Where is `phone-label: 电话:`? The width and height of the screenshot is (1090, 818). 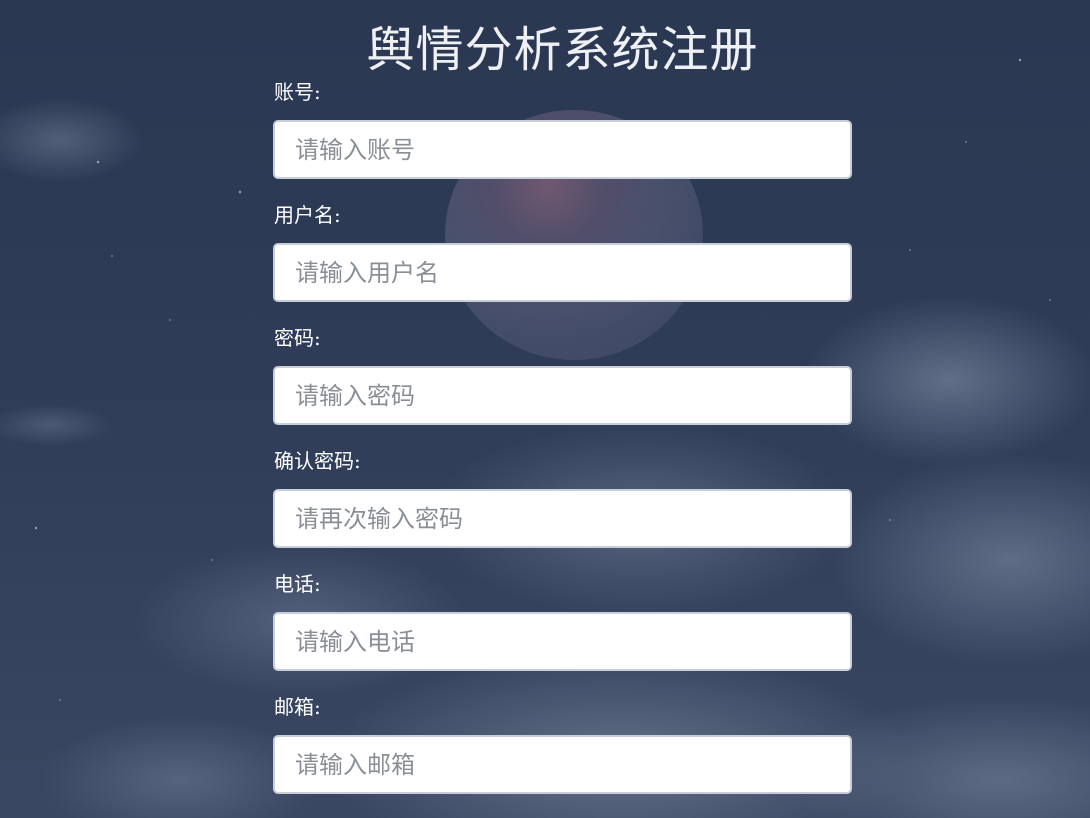 phone-label: 电话: is located at coordinates (297, 584).